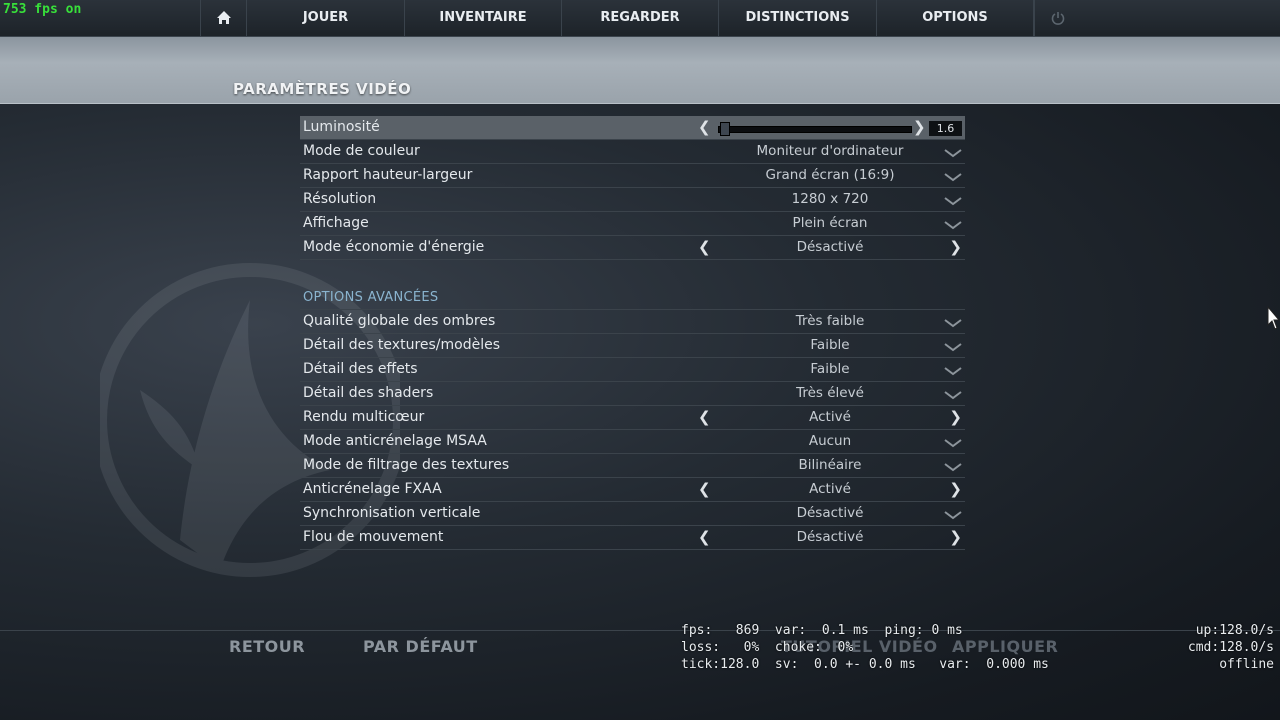 The image size is (1280, 720). I want to click on setting-row-affichage: Affichage Plein écran, so click(632, 224).